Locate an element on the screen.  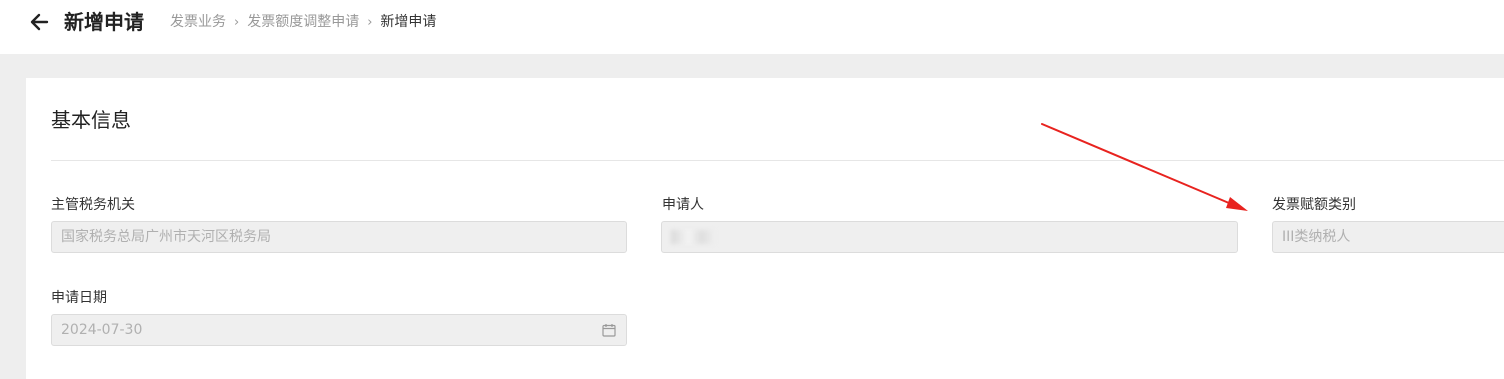
tax-authority-label: 主管税务机关 is located at coordinates (93, 205).